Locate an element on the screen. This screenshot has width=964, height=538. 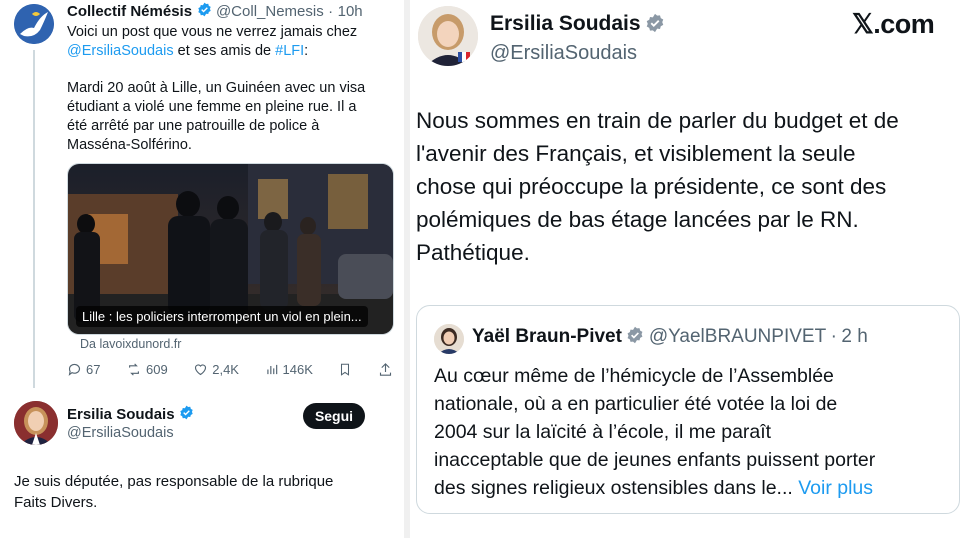
reply-icon is located at coordinates (74, 369).